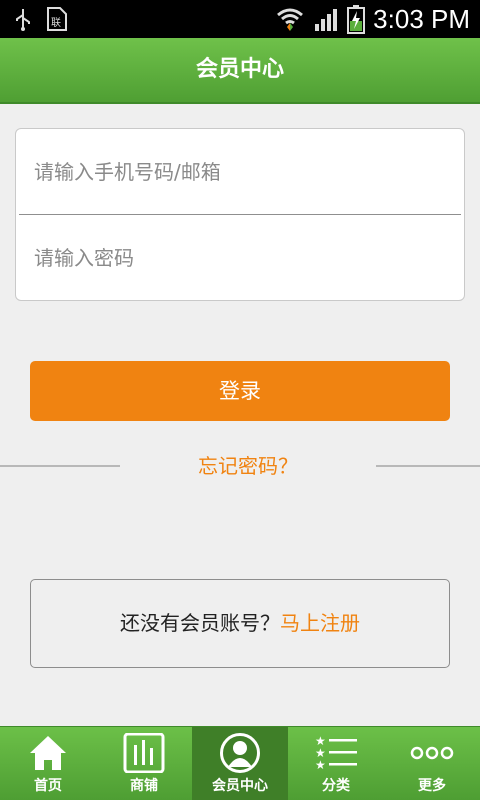 This screenshot has width=480, height=800. I want to click on divider-left, so click(60, 466).